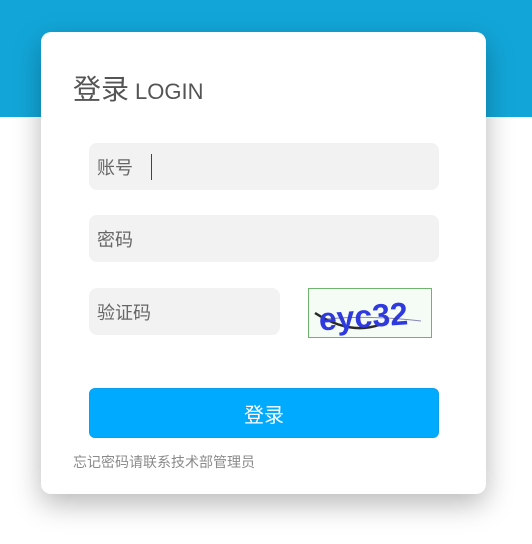 The image size is (532, 544). Describe the element at coordinates (169, 91) in the screenshot. I see `title-english: LOGIN` at that location.